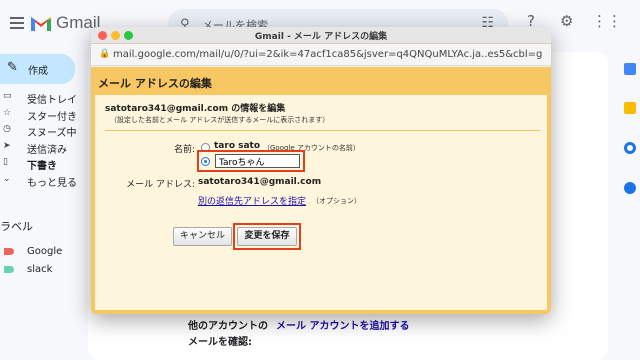 The image size is (640, 360). What do you see at coordinates (184, 150) in the screenshot?
I see `name-label: 名前:` at bounding box center [184, 150].